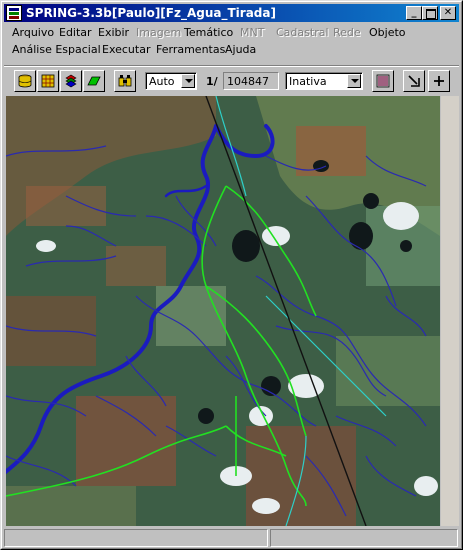 The image size is (463, 550). I want to click on menu-ferramentas: Ferramentas, so click(190, 49).